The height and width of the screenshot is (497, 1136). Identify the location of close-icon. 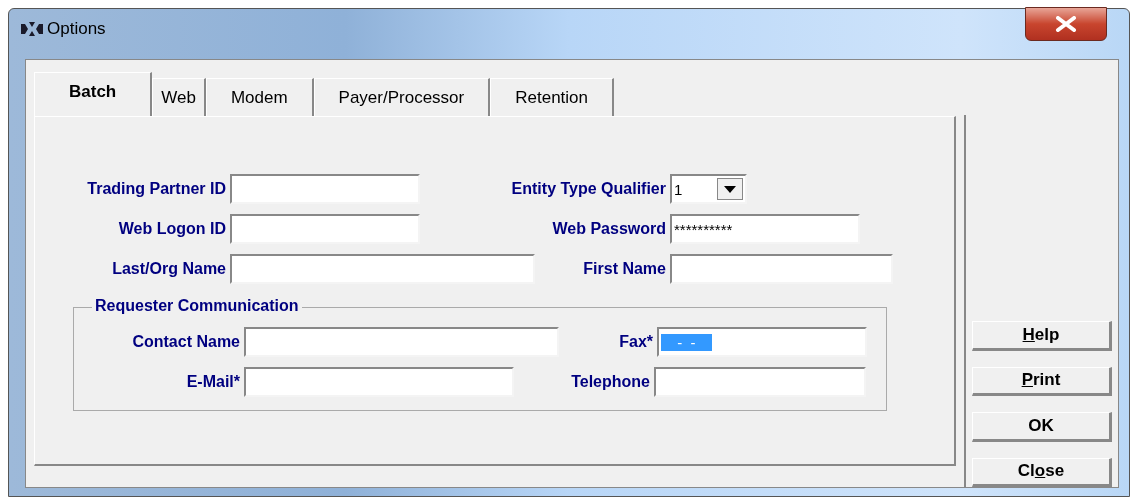
(1066, 24).